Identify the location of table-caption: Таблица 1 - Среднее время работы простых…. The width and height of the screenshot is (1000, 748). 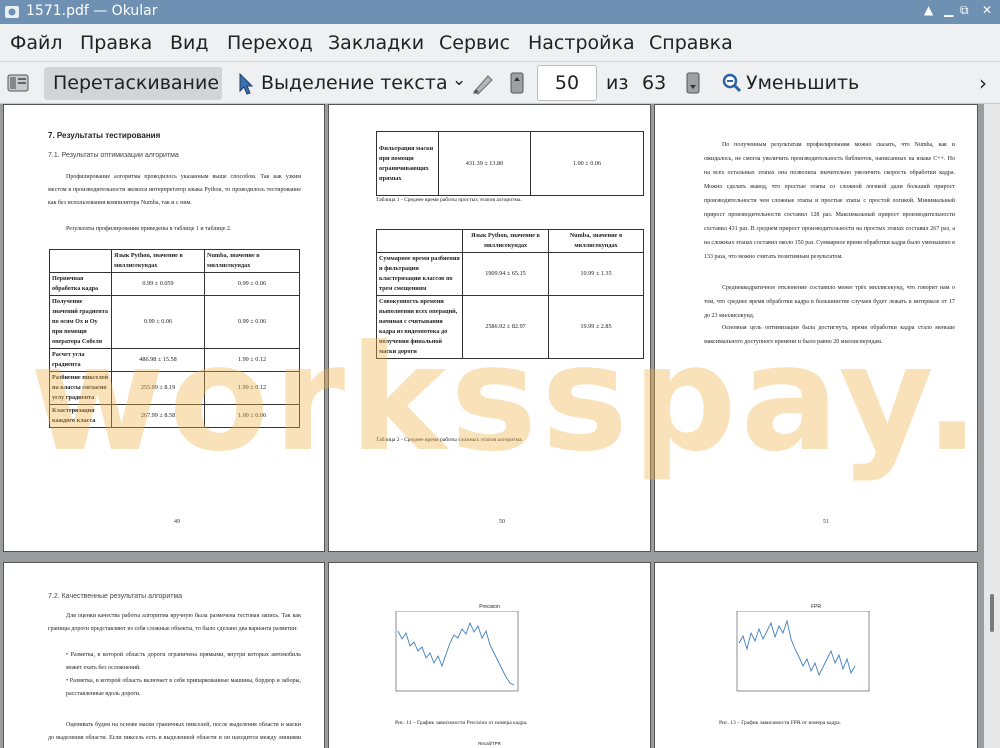
(449, 200).